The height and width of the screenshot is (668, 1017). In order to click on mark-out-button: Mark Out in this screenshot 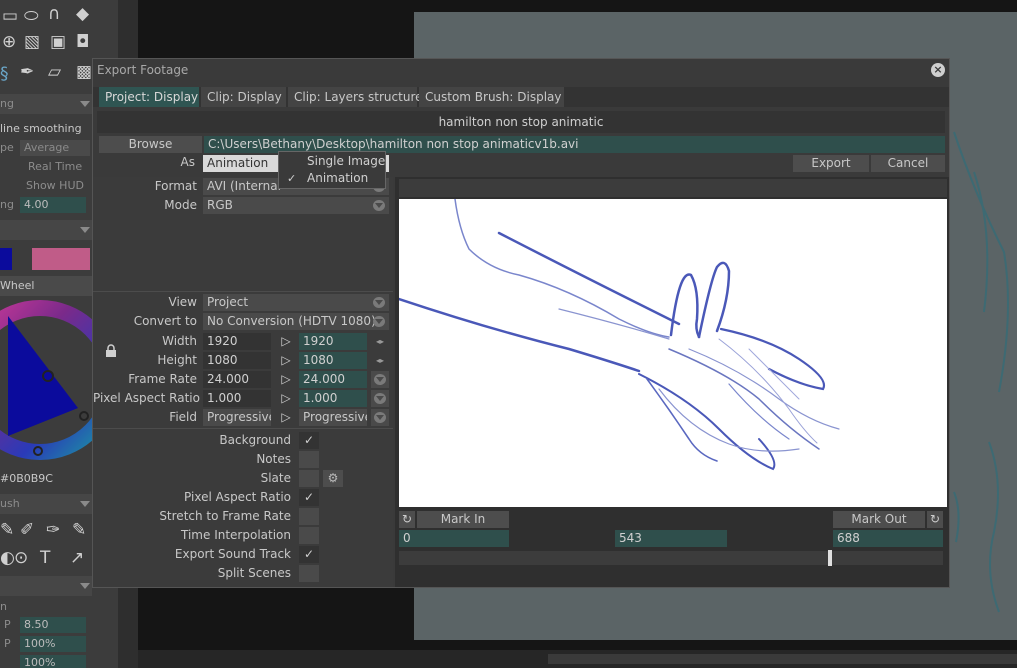, I will do `click(879, 519)`.